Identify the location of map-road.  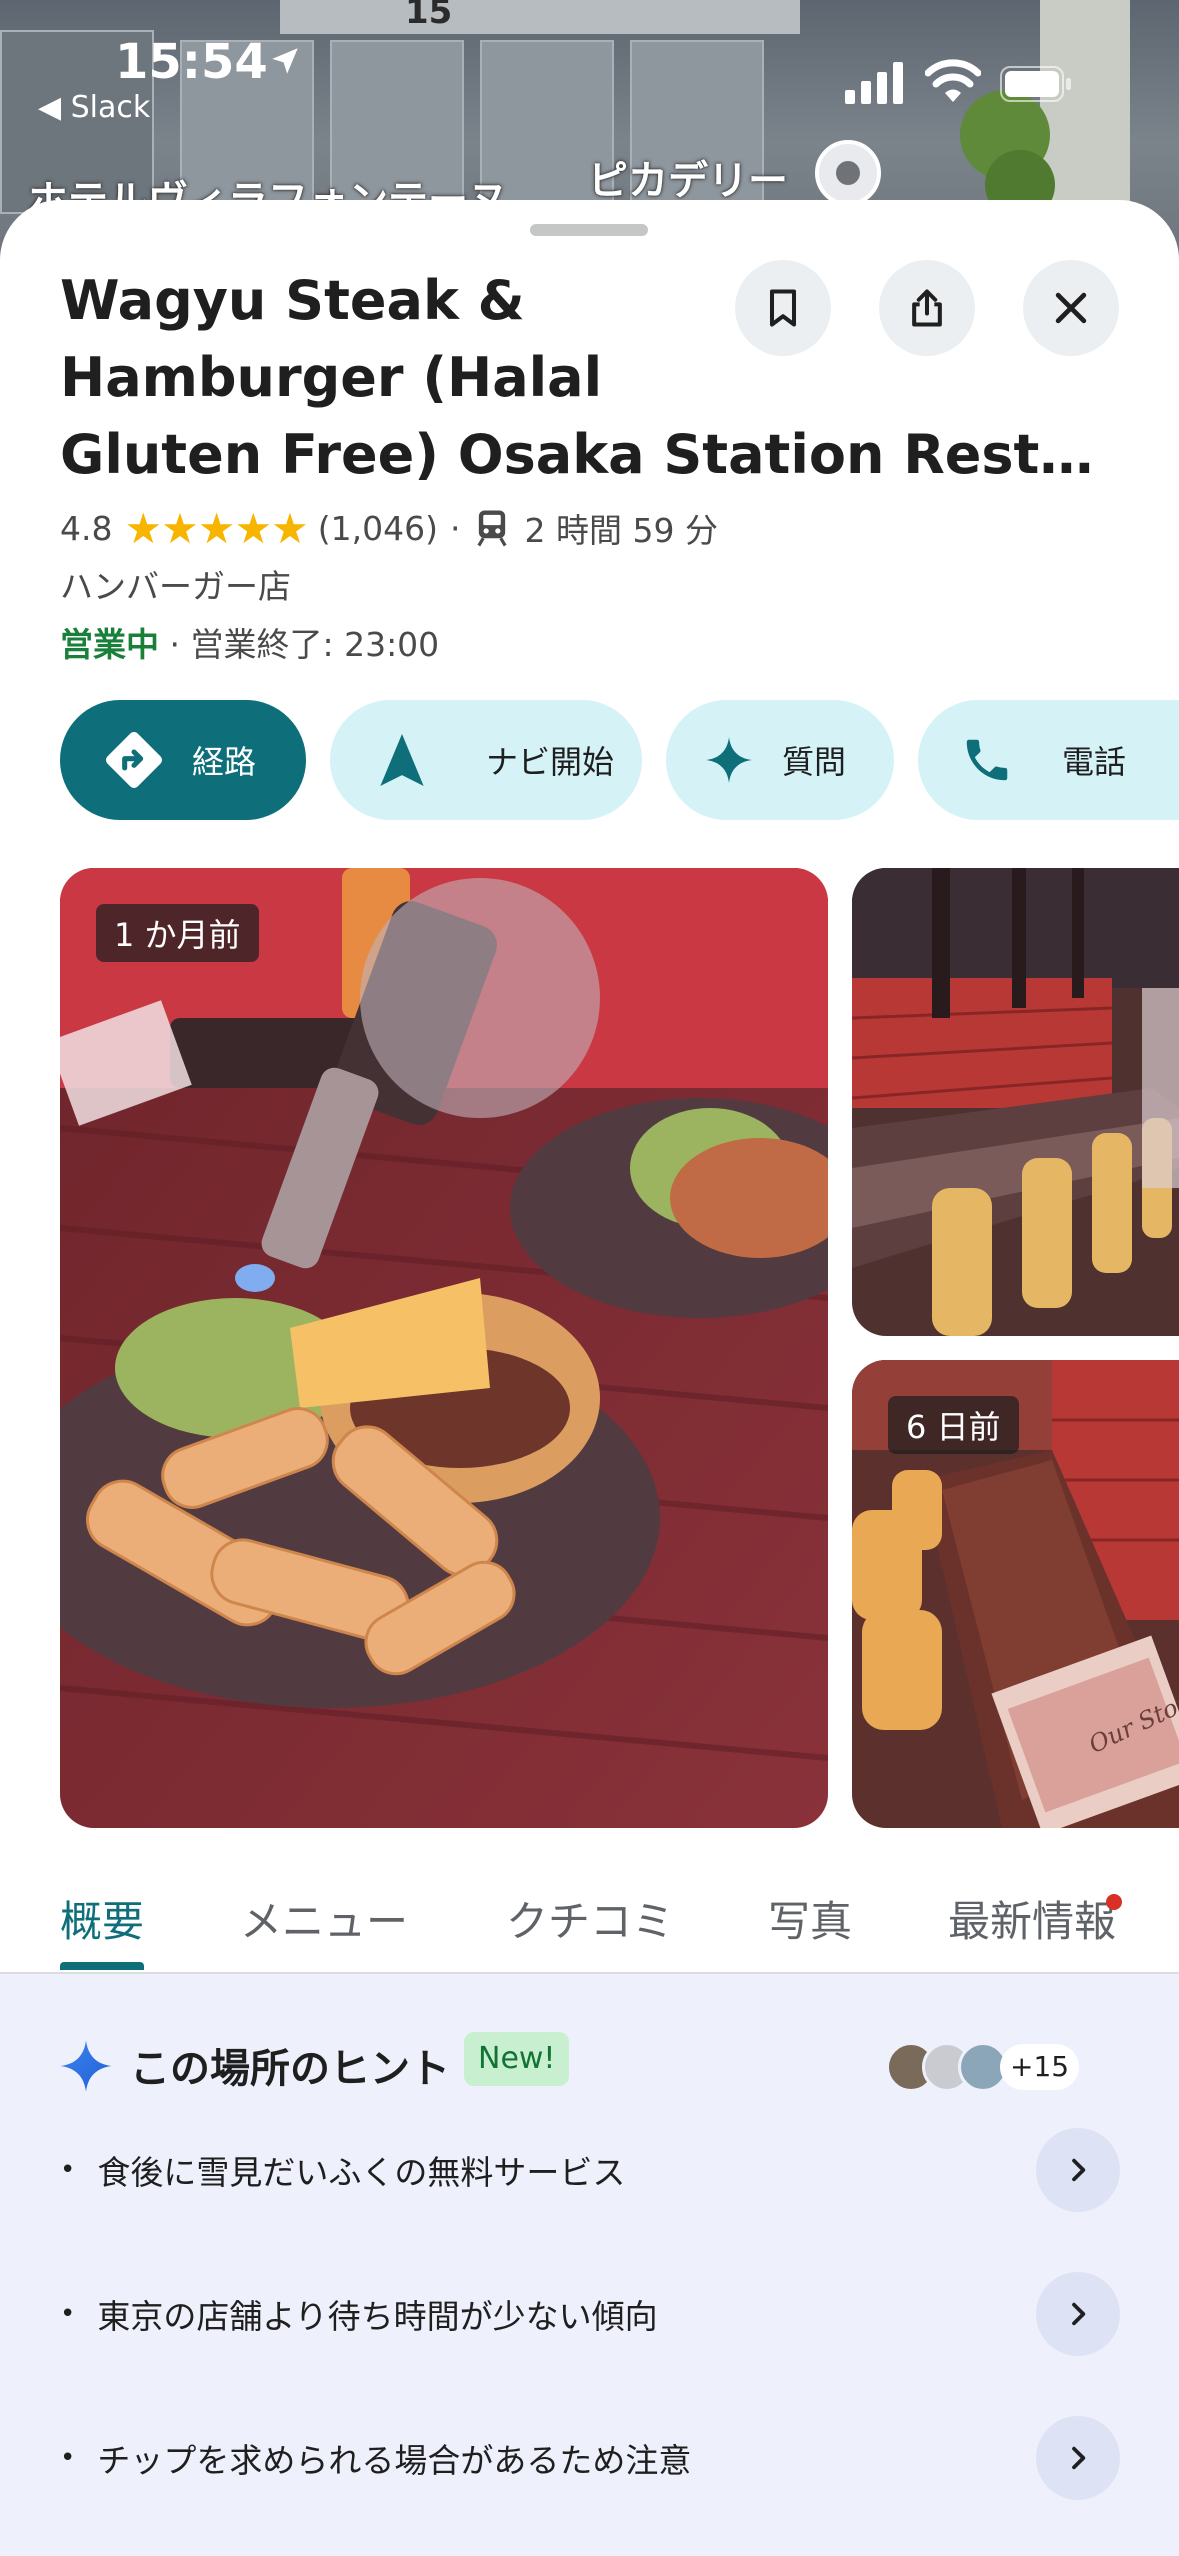
(540, 17).